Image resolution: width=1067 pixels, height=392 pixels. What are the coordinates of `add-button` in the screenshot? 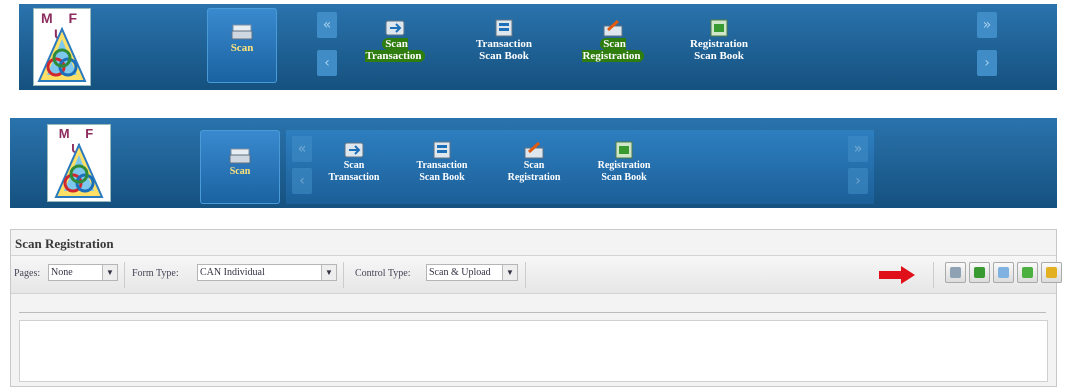 It's located at (1051, 272).